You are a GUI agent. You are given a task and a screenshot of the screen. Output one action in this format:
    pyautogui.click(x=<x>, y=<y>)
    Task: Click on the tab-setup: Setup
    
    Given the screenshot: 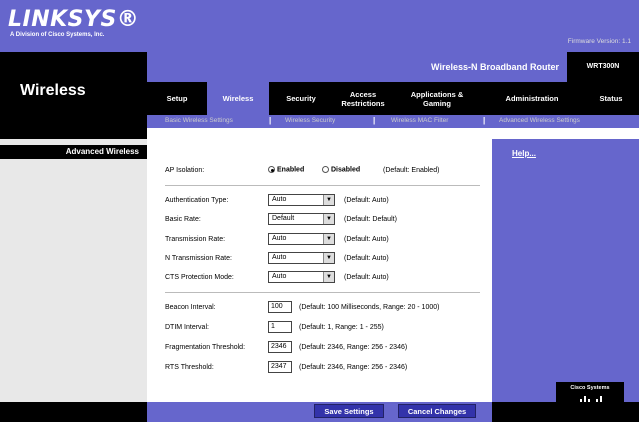 What is the action you would take?
    pyautogui.click(x=177, y=98)
    